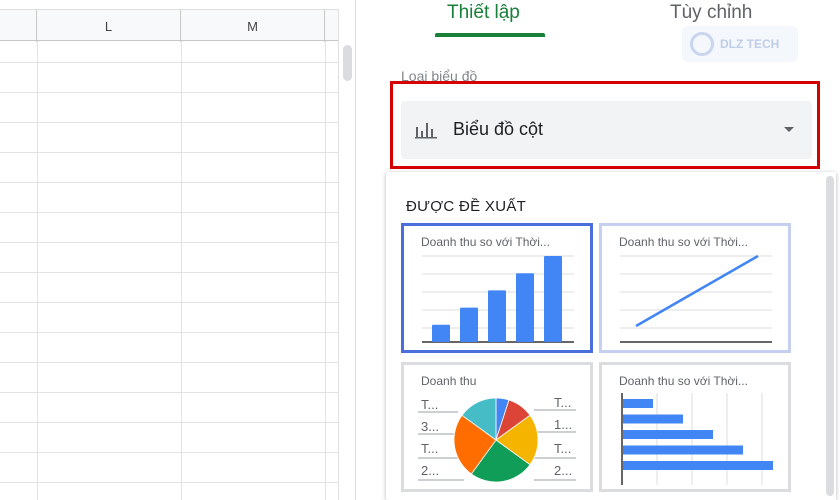 The height and width of the screenshot is (500, 840). What do you see at coordinates (697, 291) in the screenshot?
I see `series-line` at bounding box center [697, 291].